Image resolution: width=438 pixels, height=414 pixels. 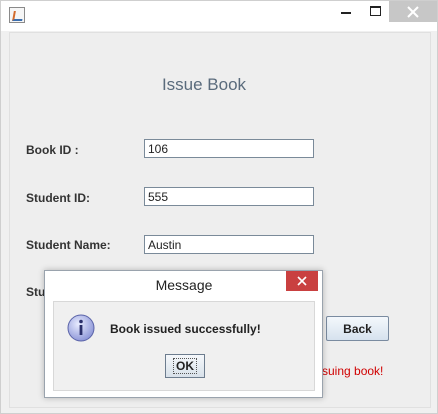 What do you see at coordinates (346, 11) in the screenshot?
I see `minimize-button` at bounding box center [346, 11].